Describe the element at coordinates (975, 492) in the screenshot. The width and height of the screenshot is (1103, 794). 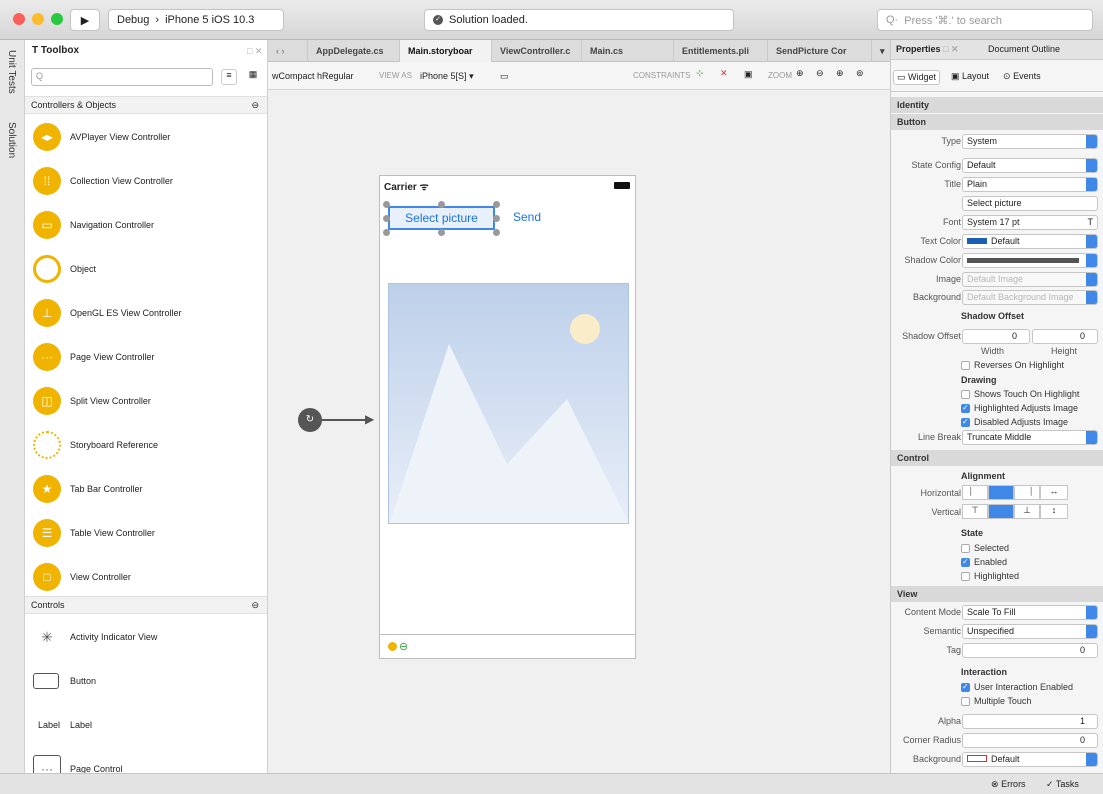
I see `align-left-icon: ⎸` at that location.